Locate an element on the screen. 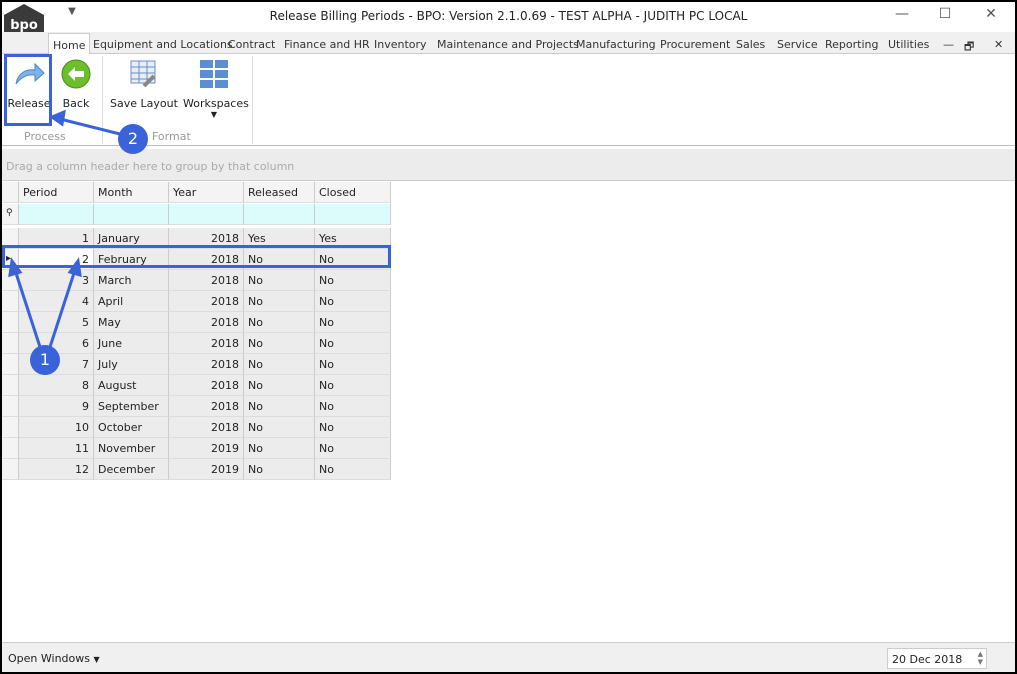  annotation-layer is located at coordinates (64, 228).